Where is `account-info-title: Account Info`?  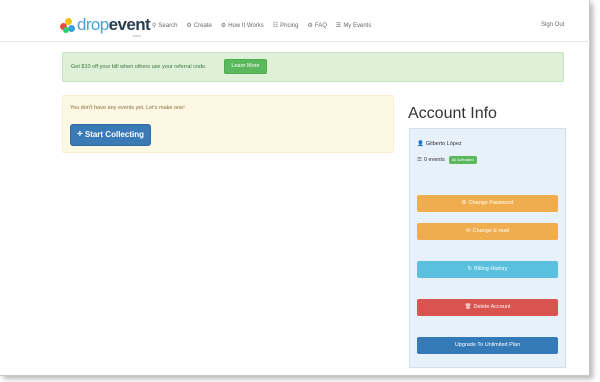
account-info-title: Account Info is located at coordinates (452, 113).